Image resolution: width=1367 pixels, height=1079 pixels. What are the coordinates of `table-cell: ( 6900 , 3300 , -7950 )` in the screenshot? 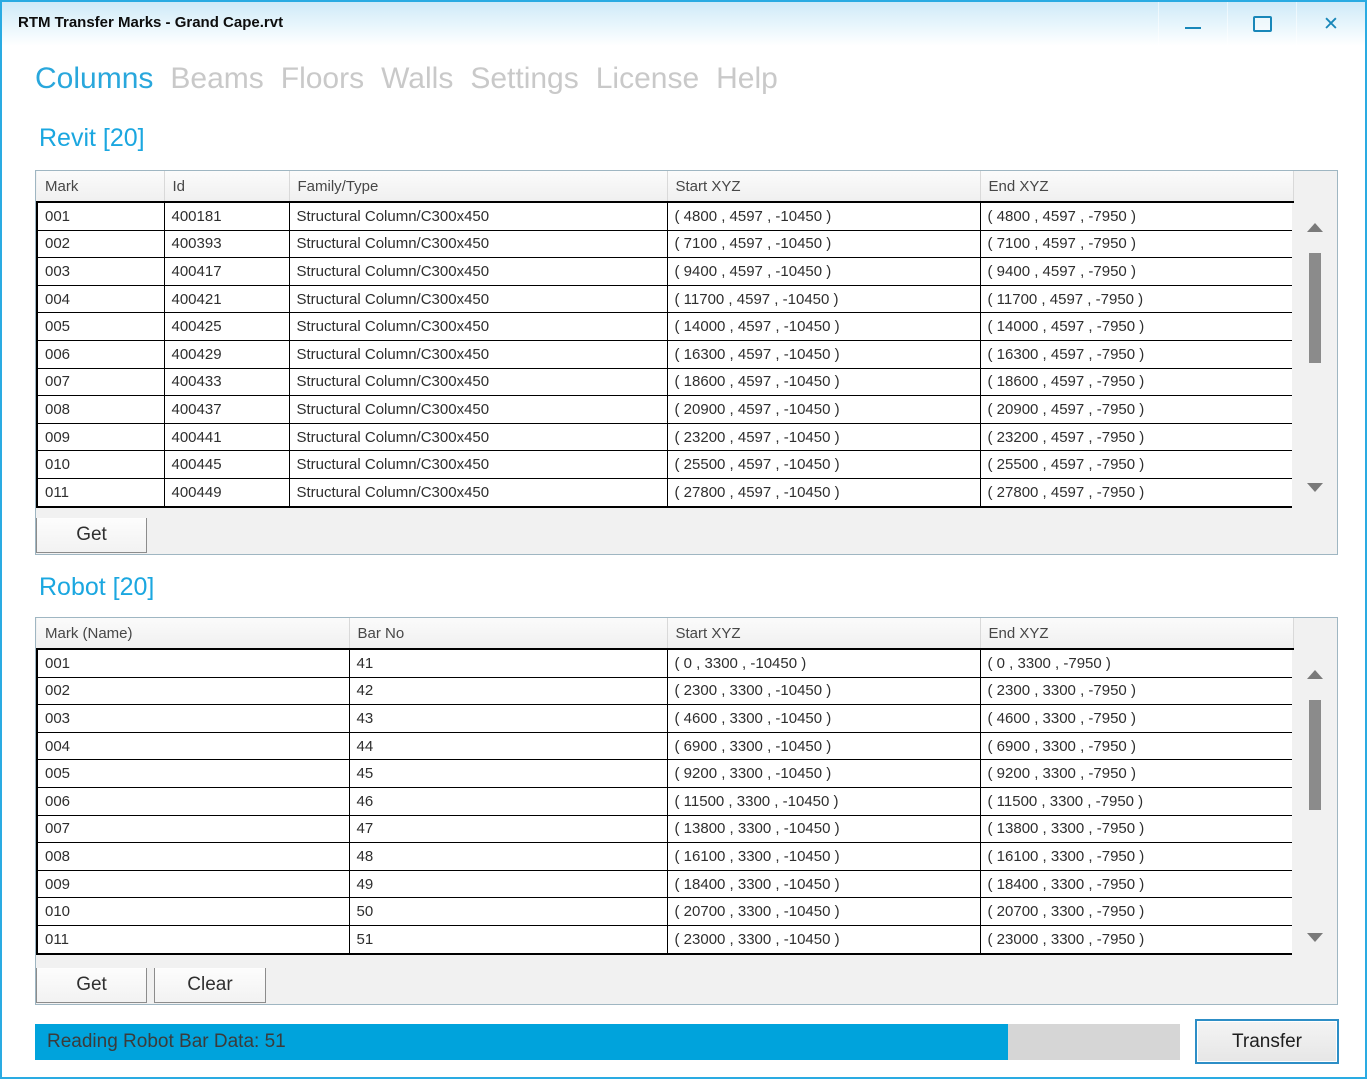 It's located at (1136, 746).